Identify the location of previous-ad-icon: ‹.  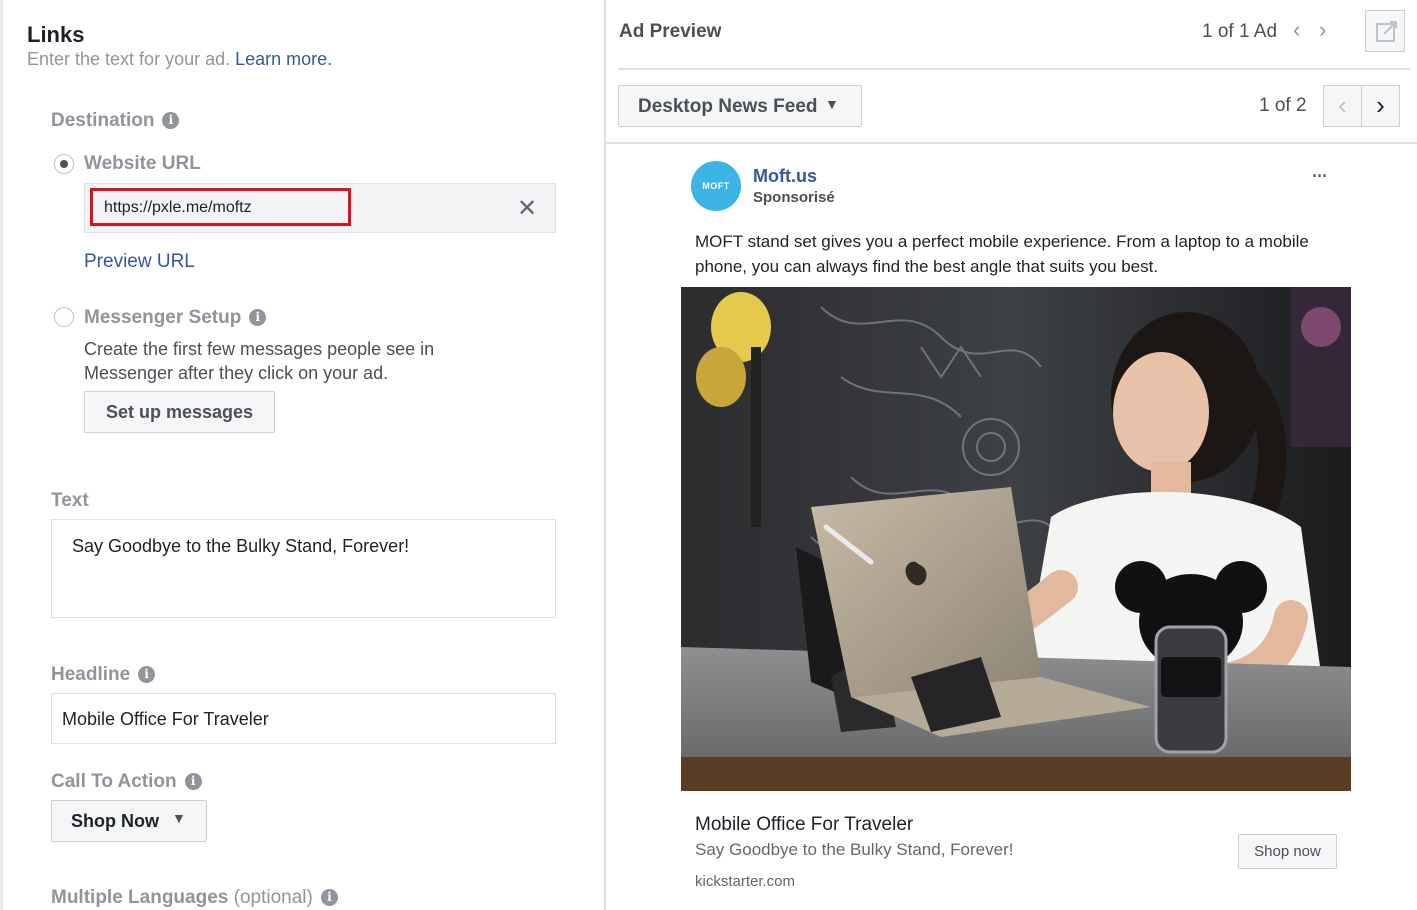
(1296, 30).